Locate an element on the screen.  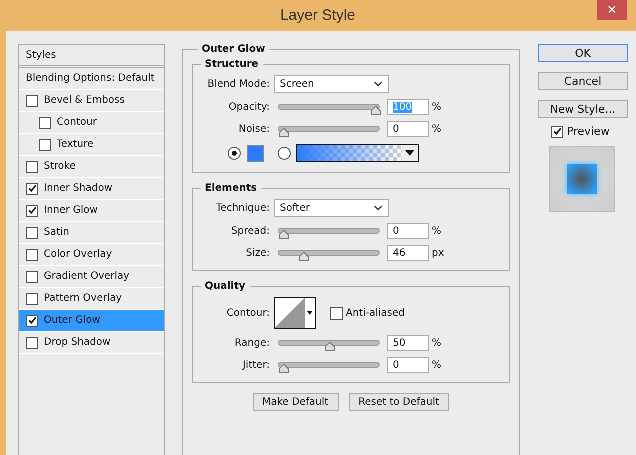
group-title: Elements is located at coordinates (231, 188).